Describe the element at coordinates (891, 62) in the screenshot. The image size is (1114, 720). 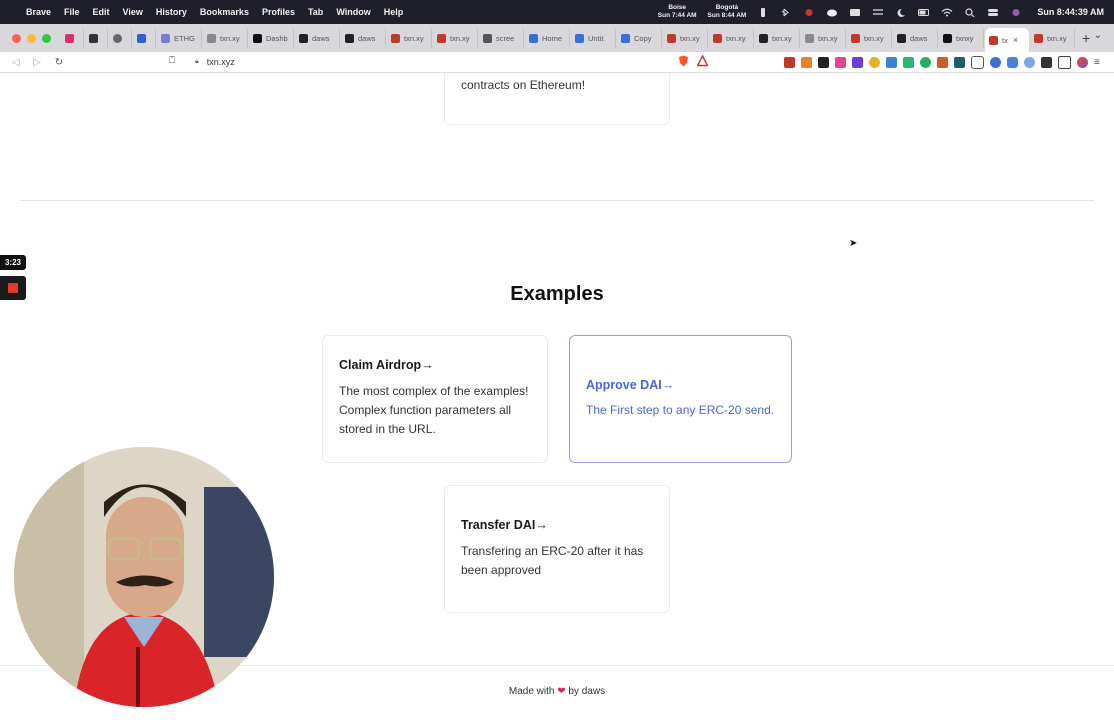
I see `extension-7-icon` at that location.